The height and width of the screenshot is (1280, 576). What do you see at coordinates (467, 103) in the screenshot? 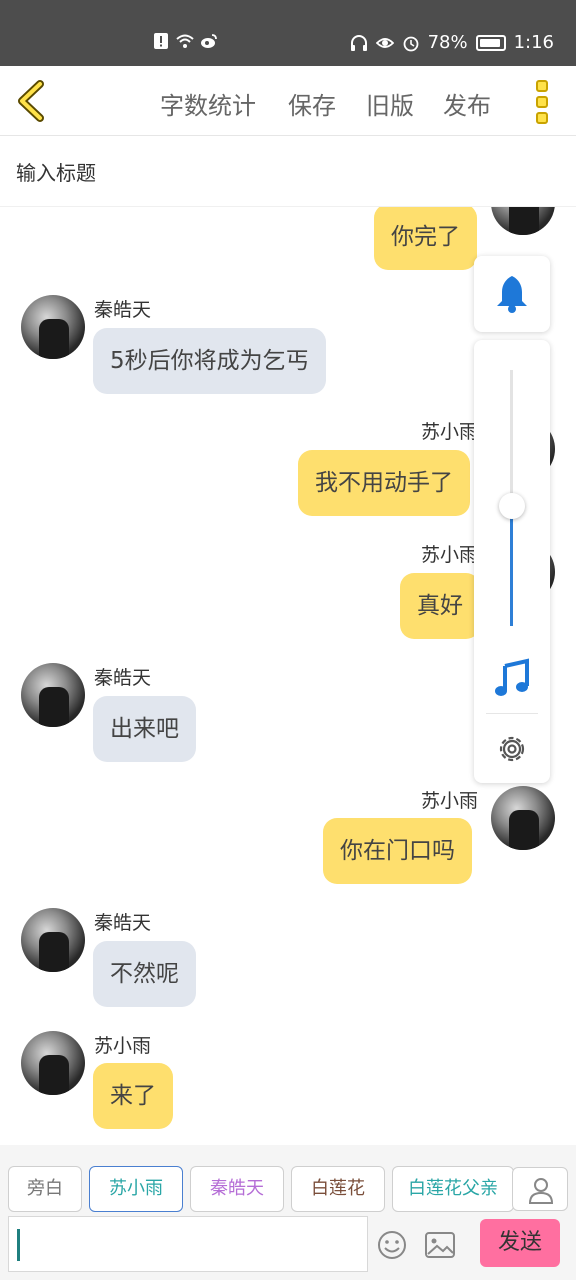
I see `publish-button: 发布` at bounding box center [467, 103].